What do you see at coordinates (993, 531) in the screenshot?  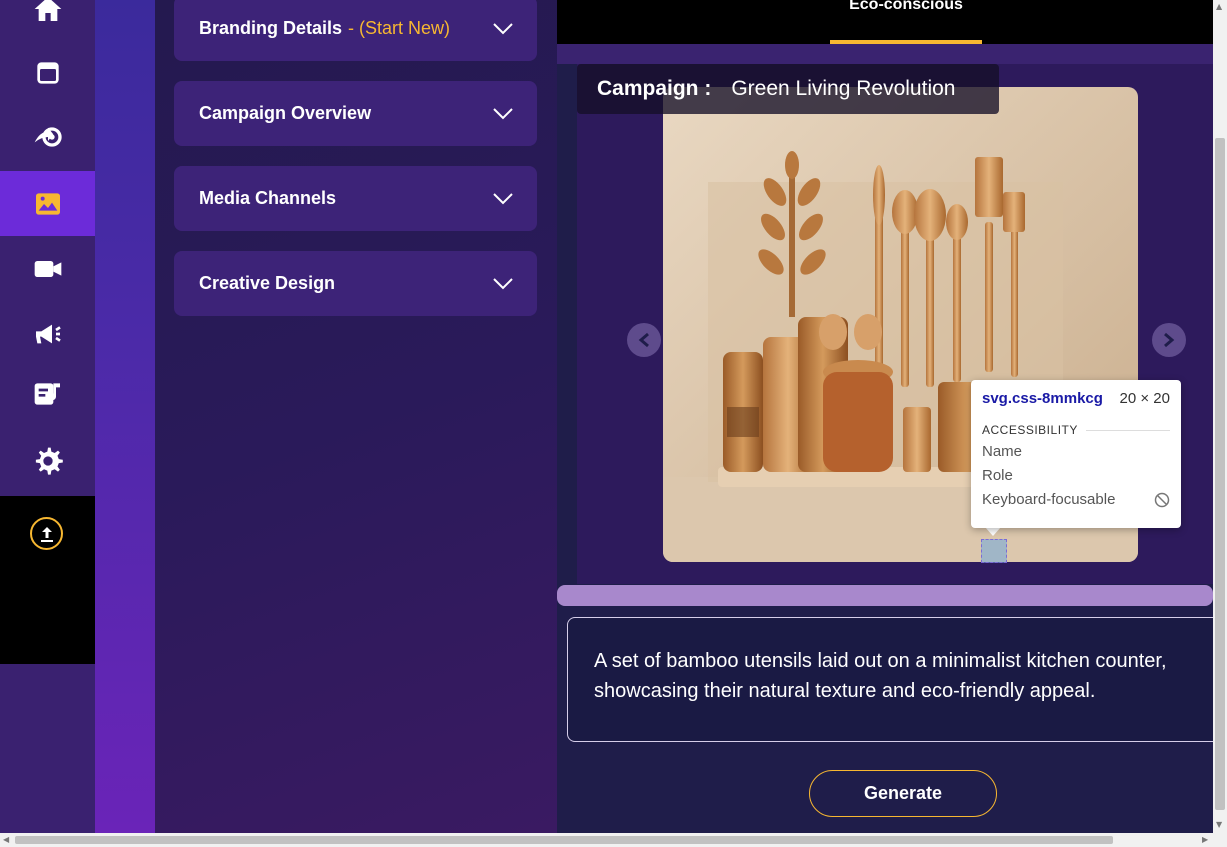 I see `tooltip-arrow` at bounding box center [993, 531].